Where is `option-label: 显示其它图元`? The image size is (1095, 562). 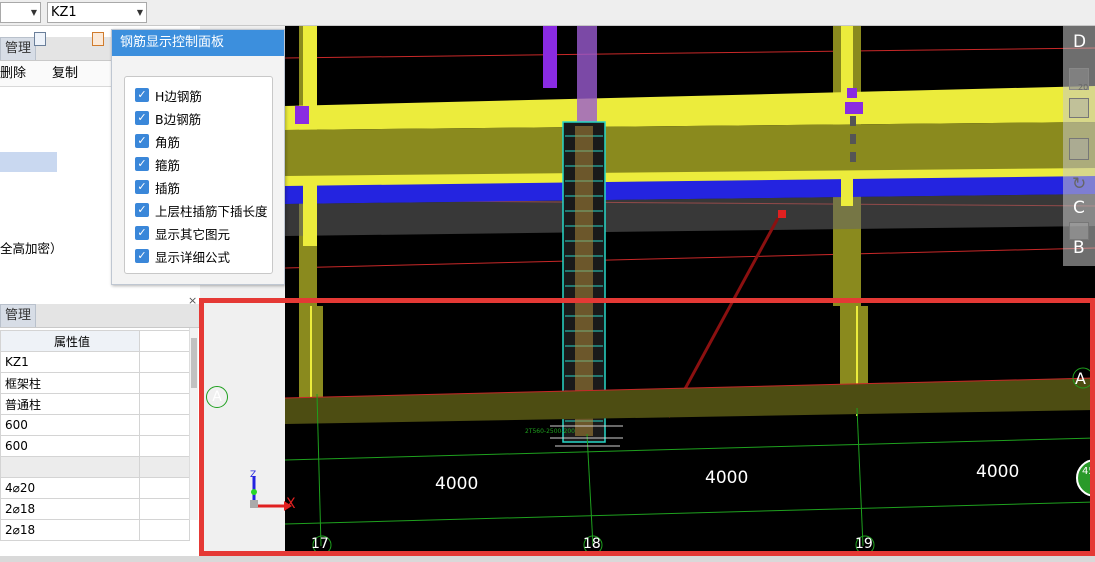
option-label: 显示其它图元 is located at coordinates (193, 234).